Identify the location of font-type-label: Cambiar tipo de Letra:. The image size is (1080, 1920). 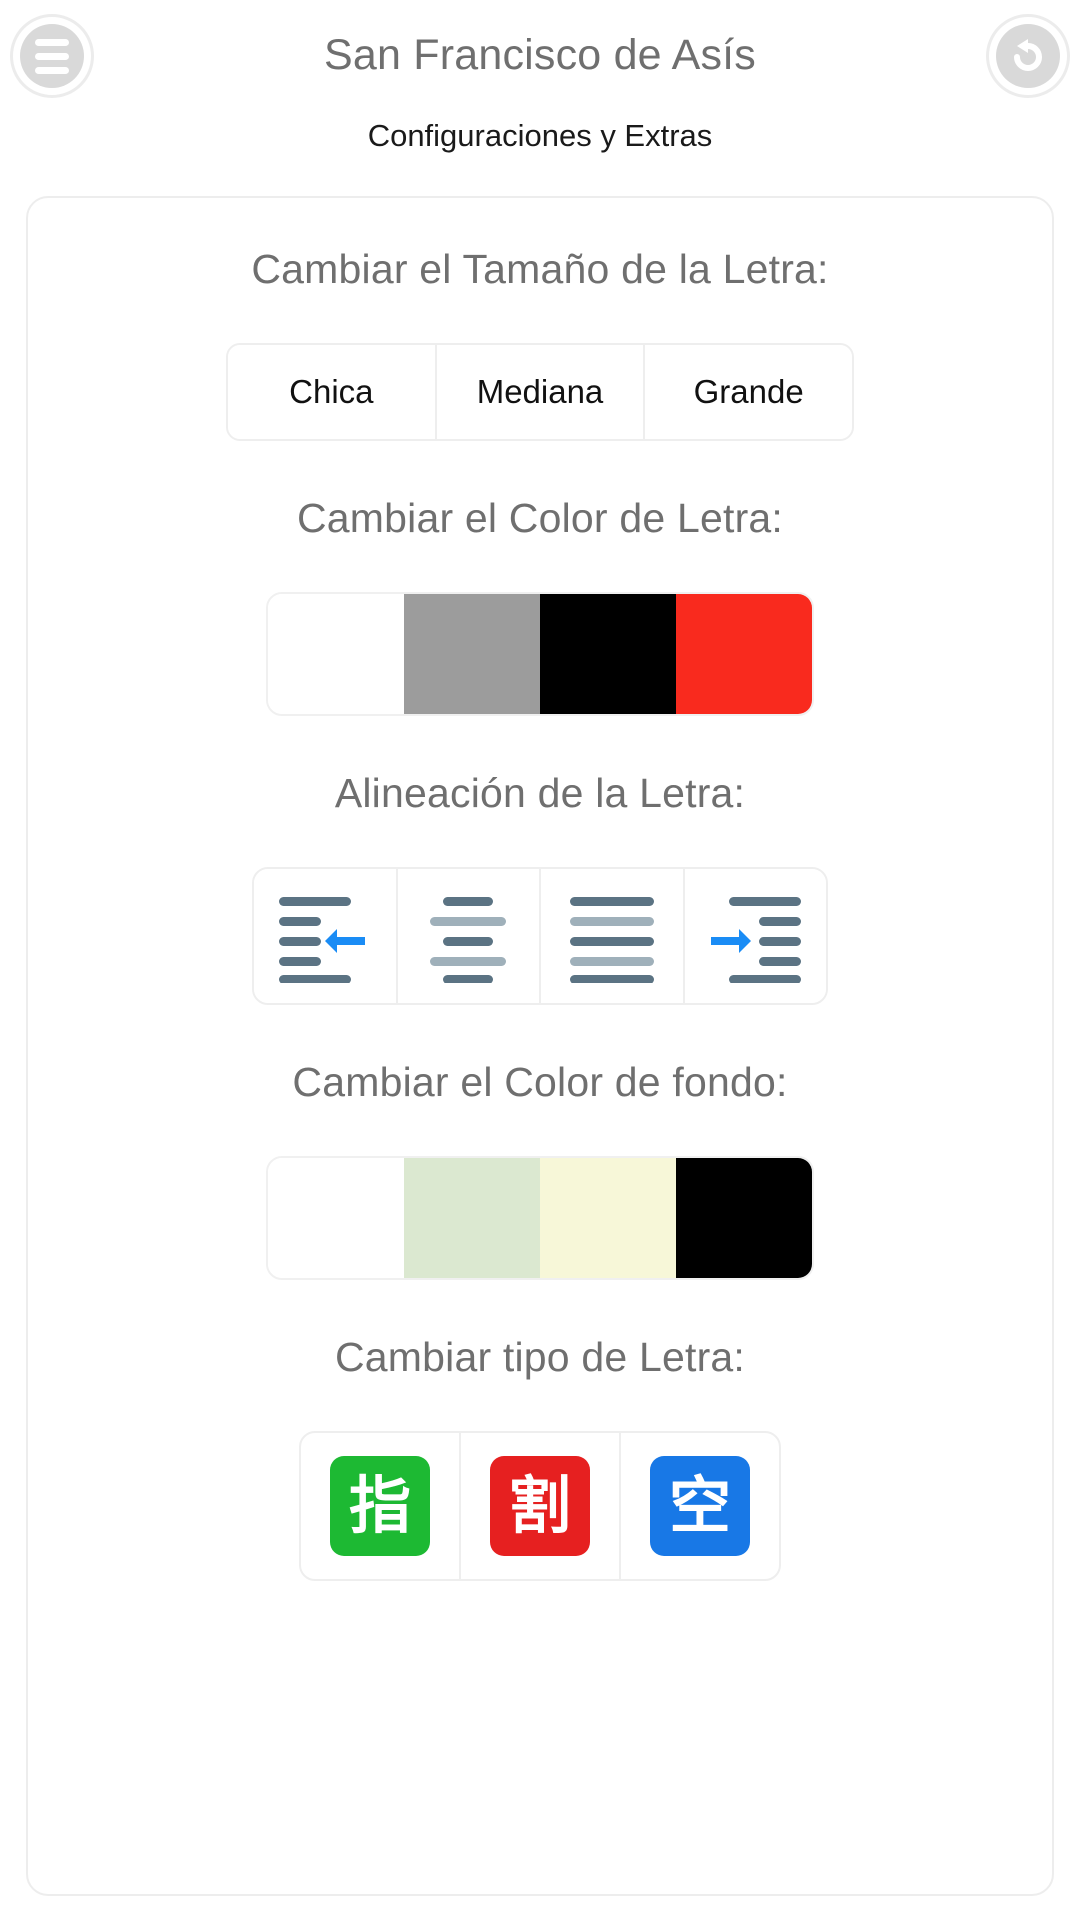
(540, 1357).